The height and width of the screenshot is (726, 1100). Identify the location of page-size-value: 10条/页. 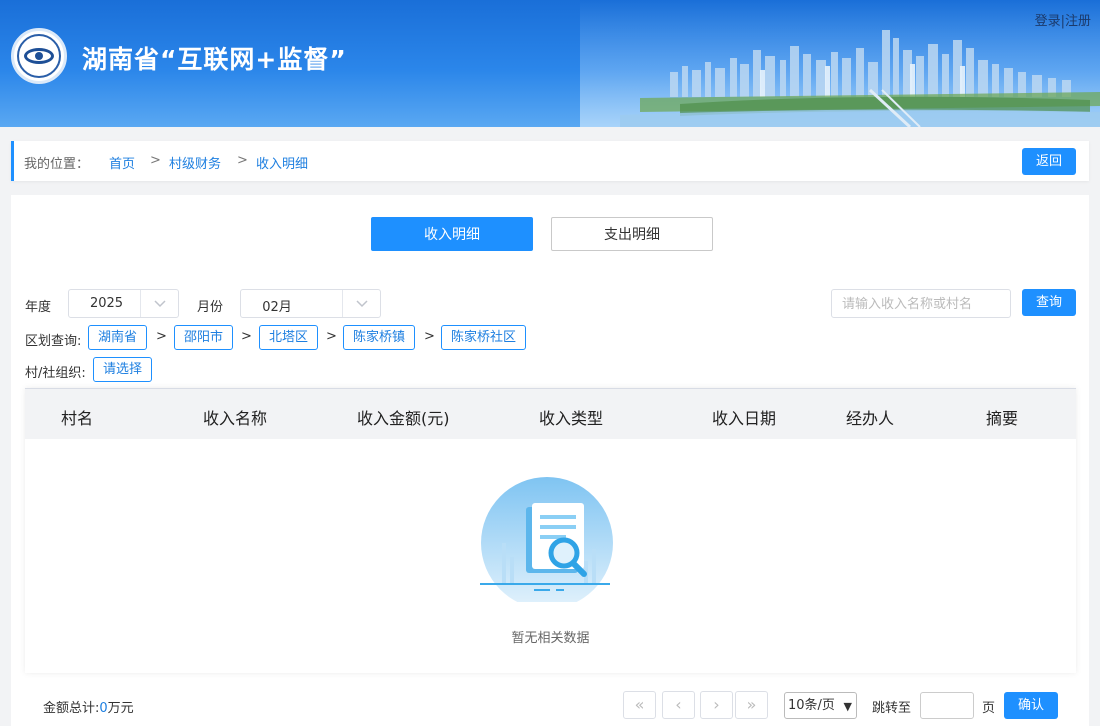
(811, 705).